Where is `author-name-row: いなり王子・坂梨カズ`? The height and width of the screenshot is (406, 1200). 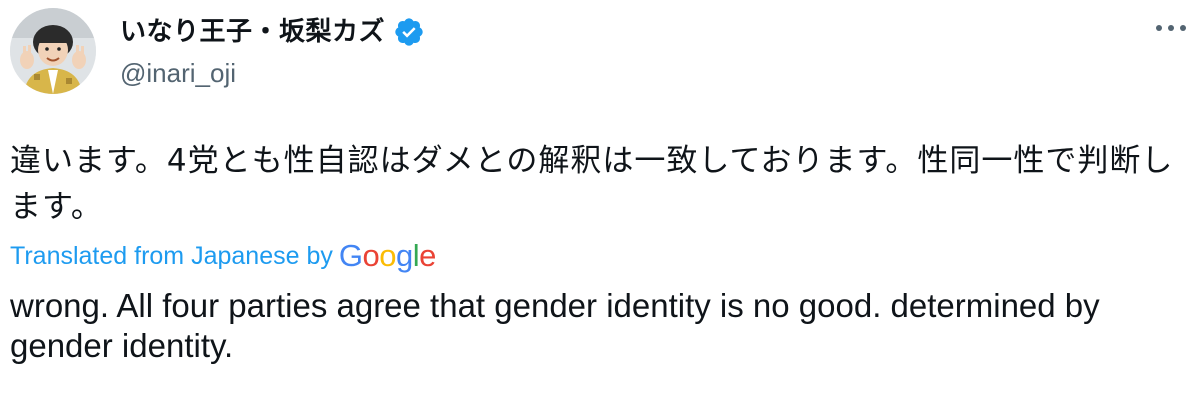
author-name-row: いなり王子・坂梨カズ is located at coordinates (272, 32).